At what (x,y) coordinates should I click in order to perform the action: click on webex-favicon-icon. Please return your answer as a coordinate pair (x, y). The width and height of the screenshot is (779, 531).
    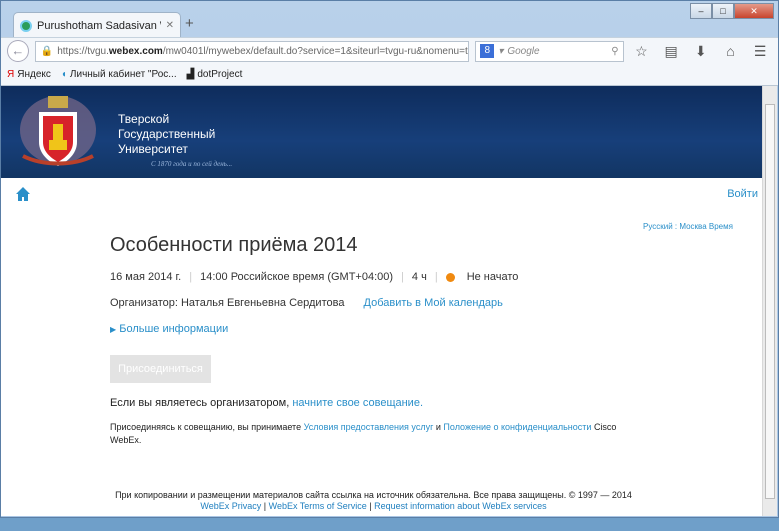
    Looking at the image, I should click on (26, 25).